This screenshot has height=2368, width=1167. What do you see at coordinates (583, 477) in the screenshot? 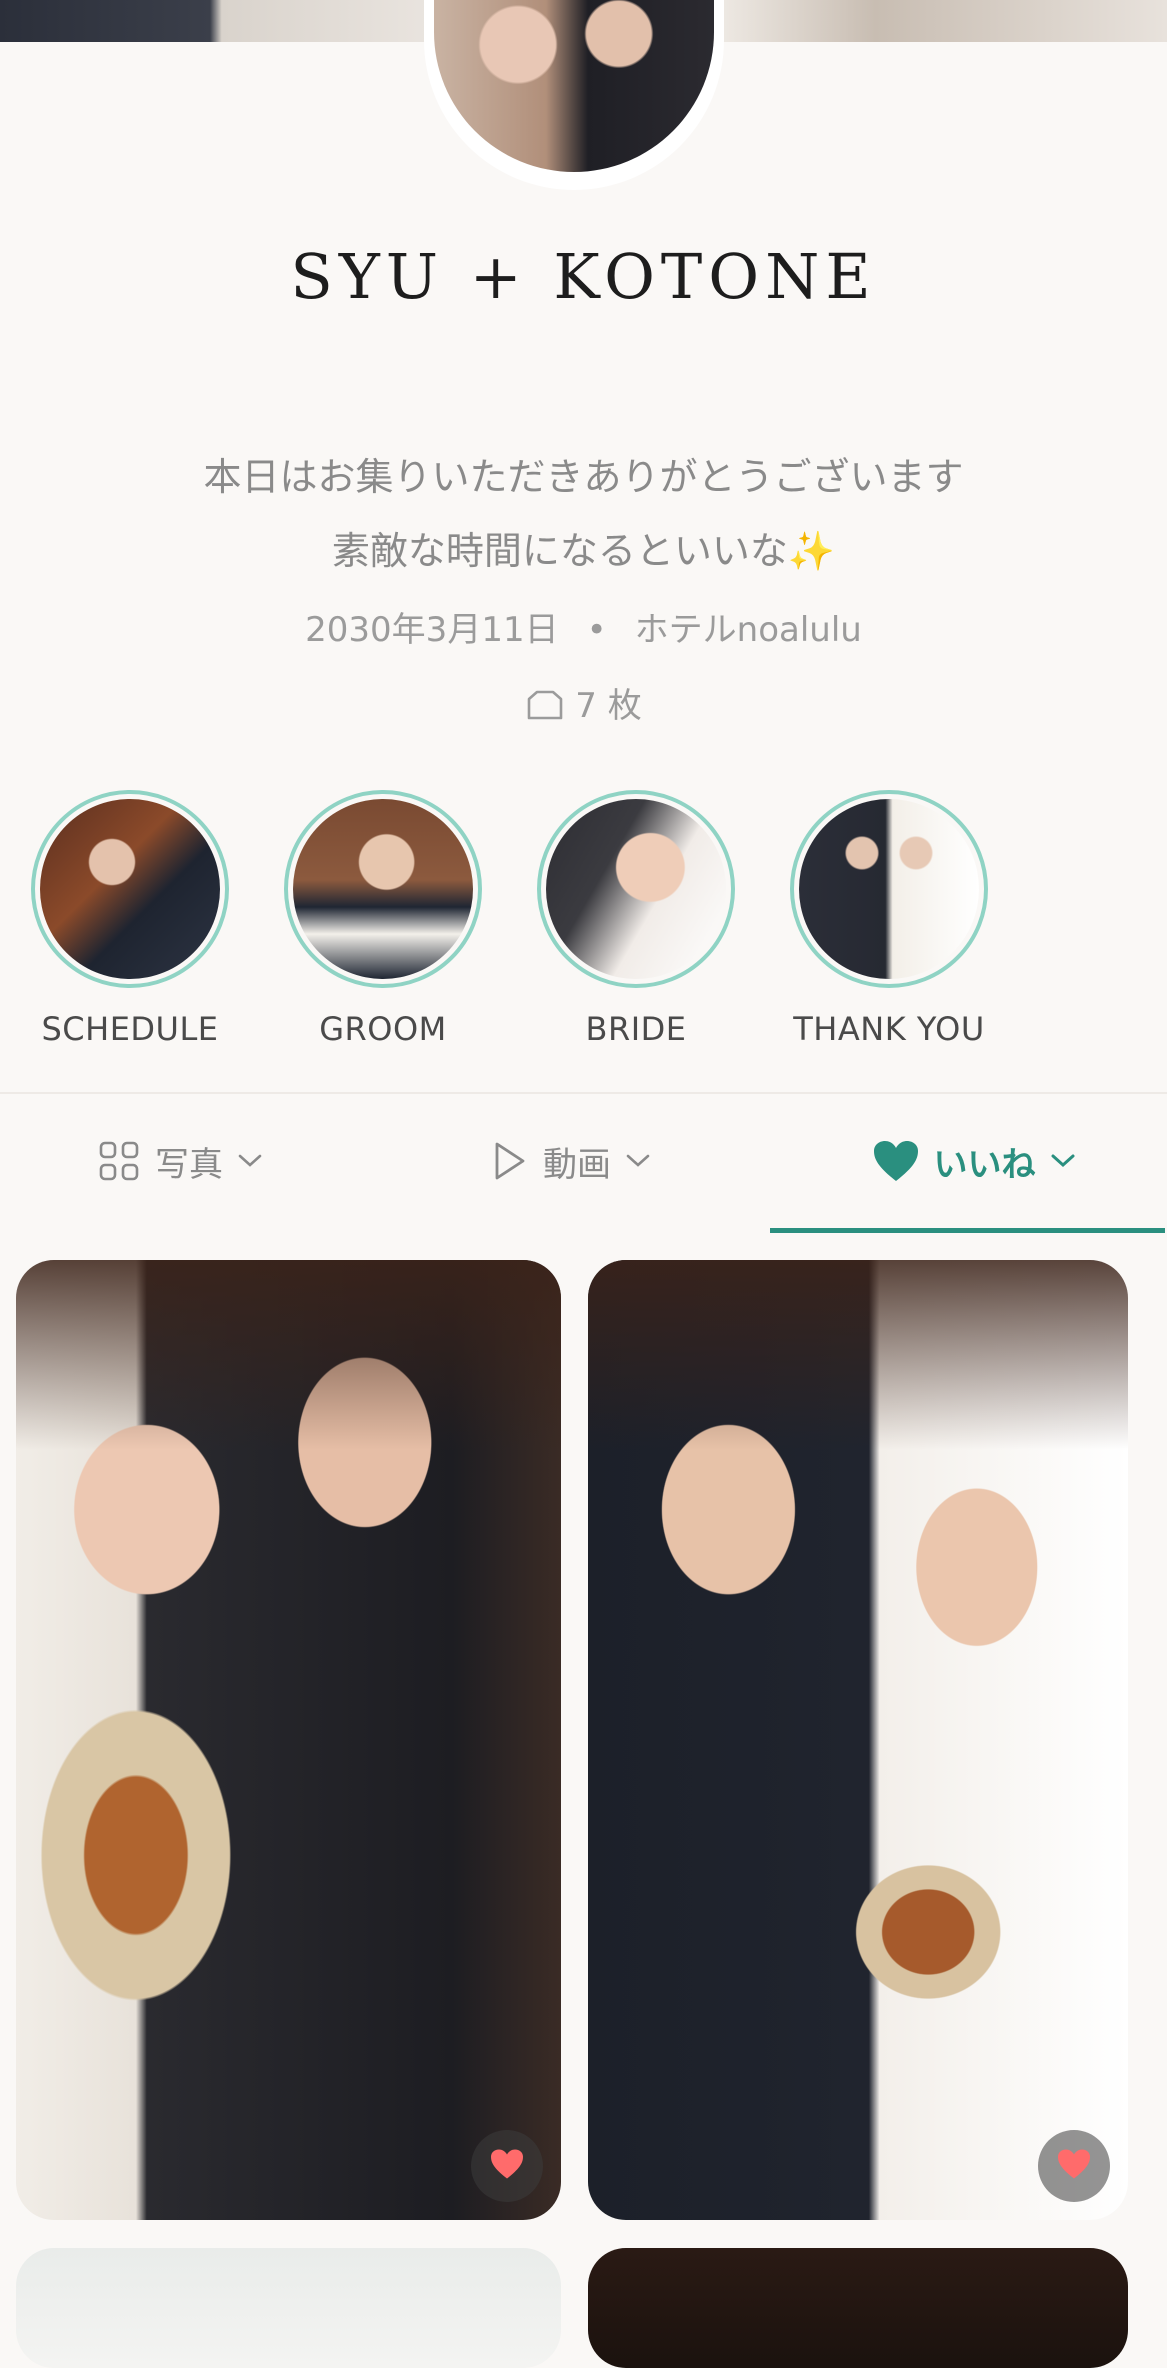
I see `welcome-message-line1: 本日はお集りいただきありがとうございます` at bounding box center [583, 477].